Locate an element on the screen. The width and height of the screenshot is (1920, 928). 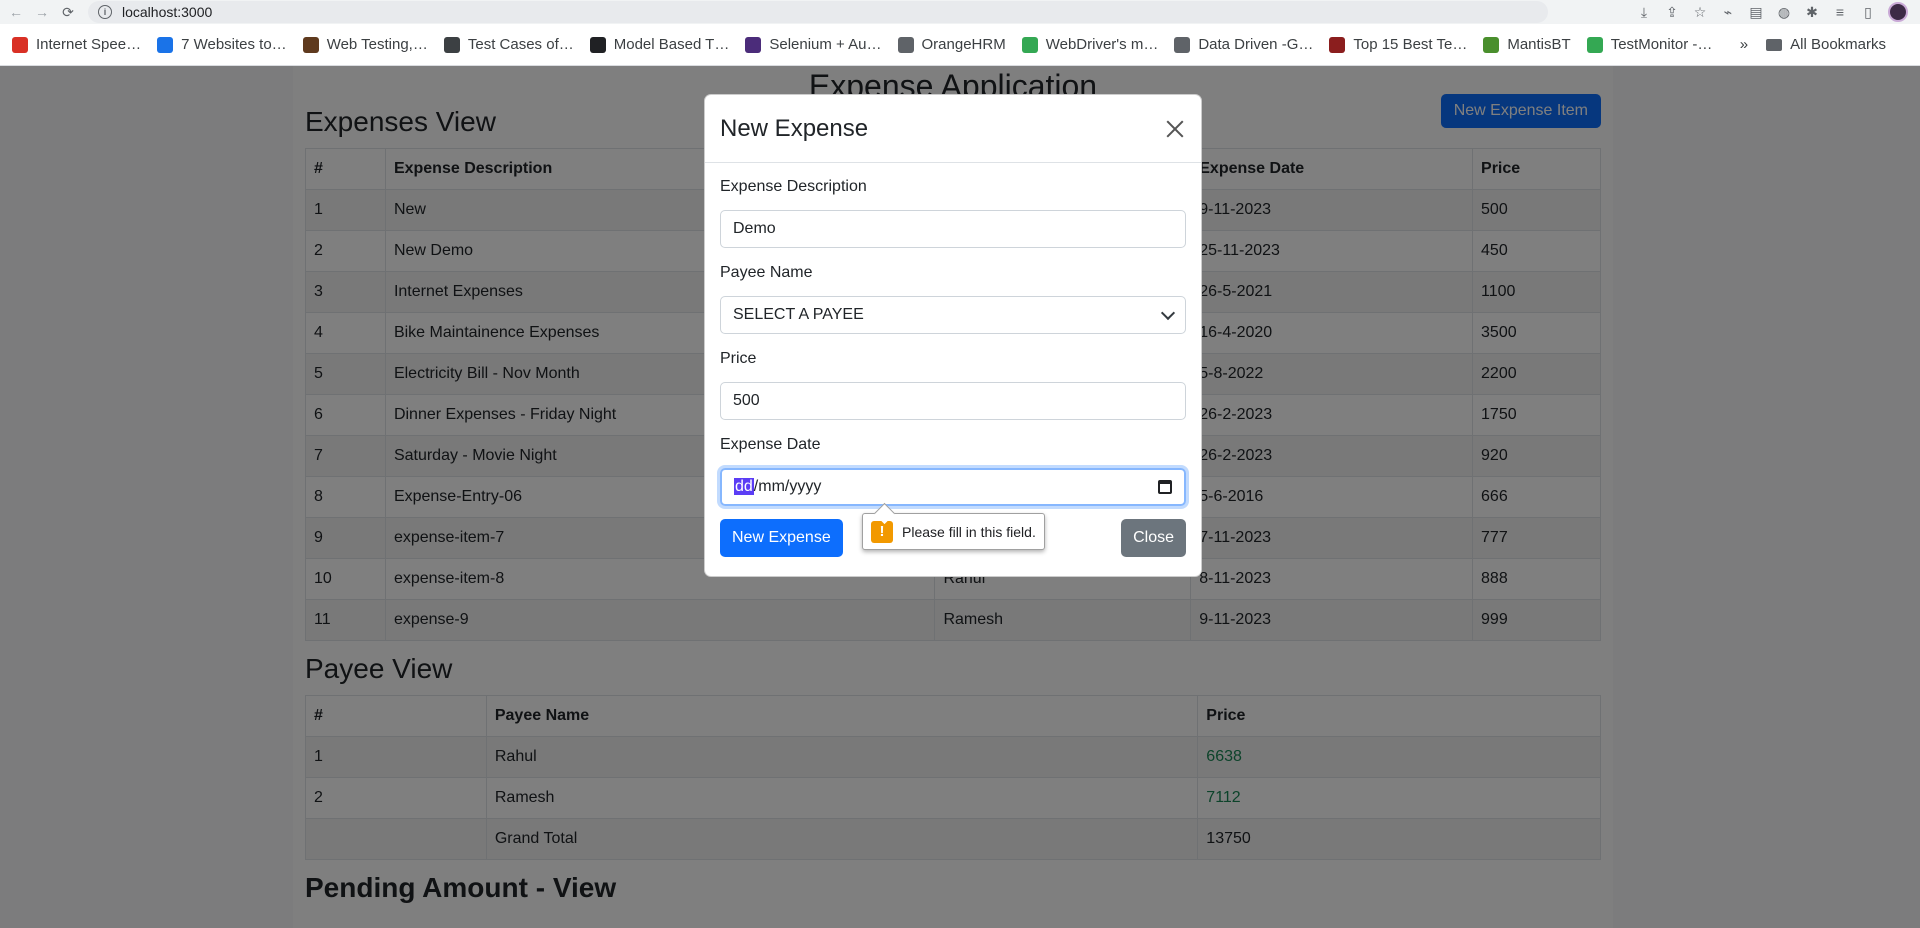
modal-title: New Expense is located at coordinates (794, 128).